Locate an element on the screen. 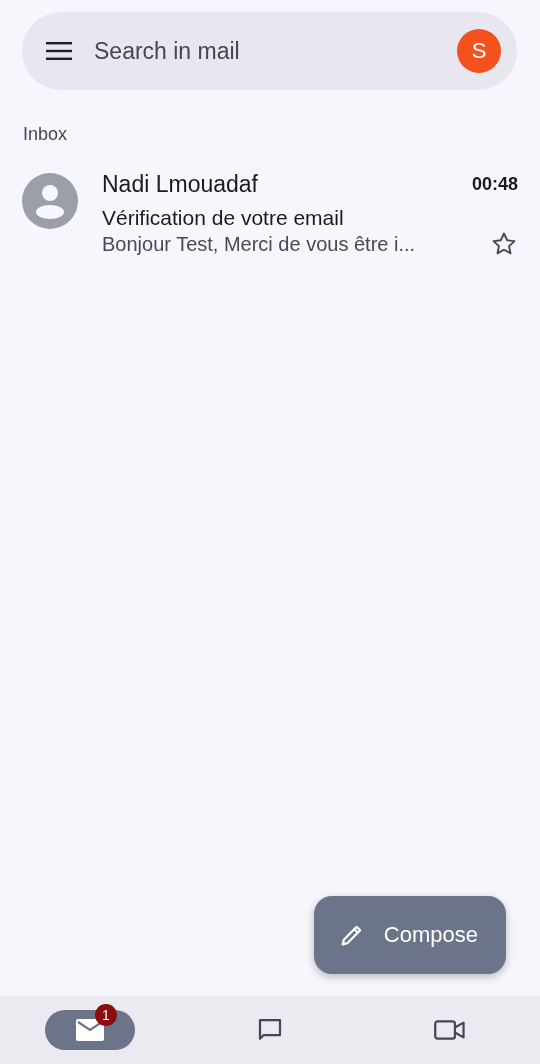  email-sender: Nadi Lmouadaf is located at coordinates (180, 184).